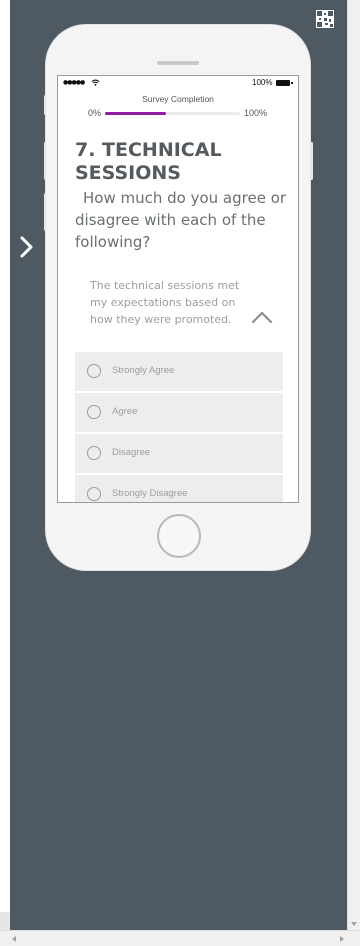 This screenshot has height=946, width=360. I want to click on signal-strength-icon: ●●●●●, so click(74, 82).